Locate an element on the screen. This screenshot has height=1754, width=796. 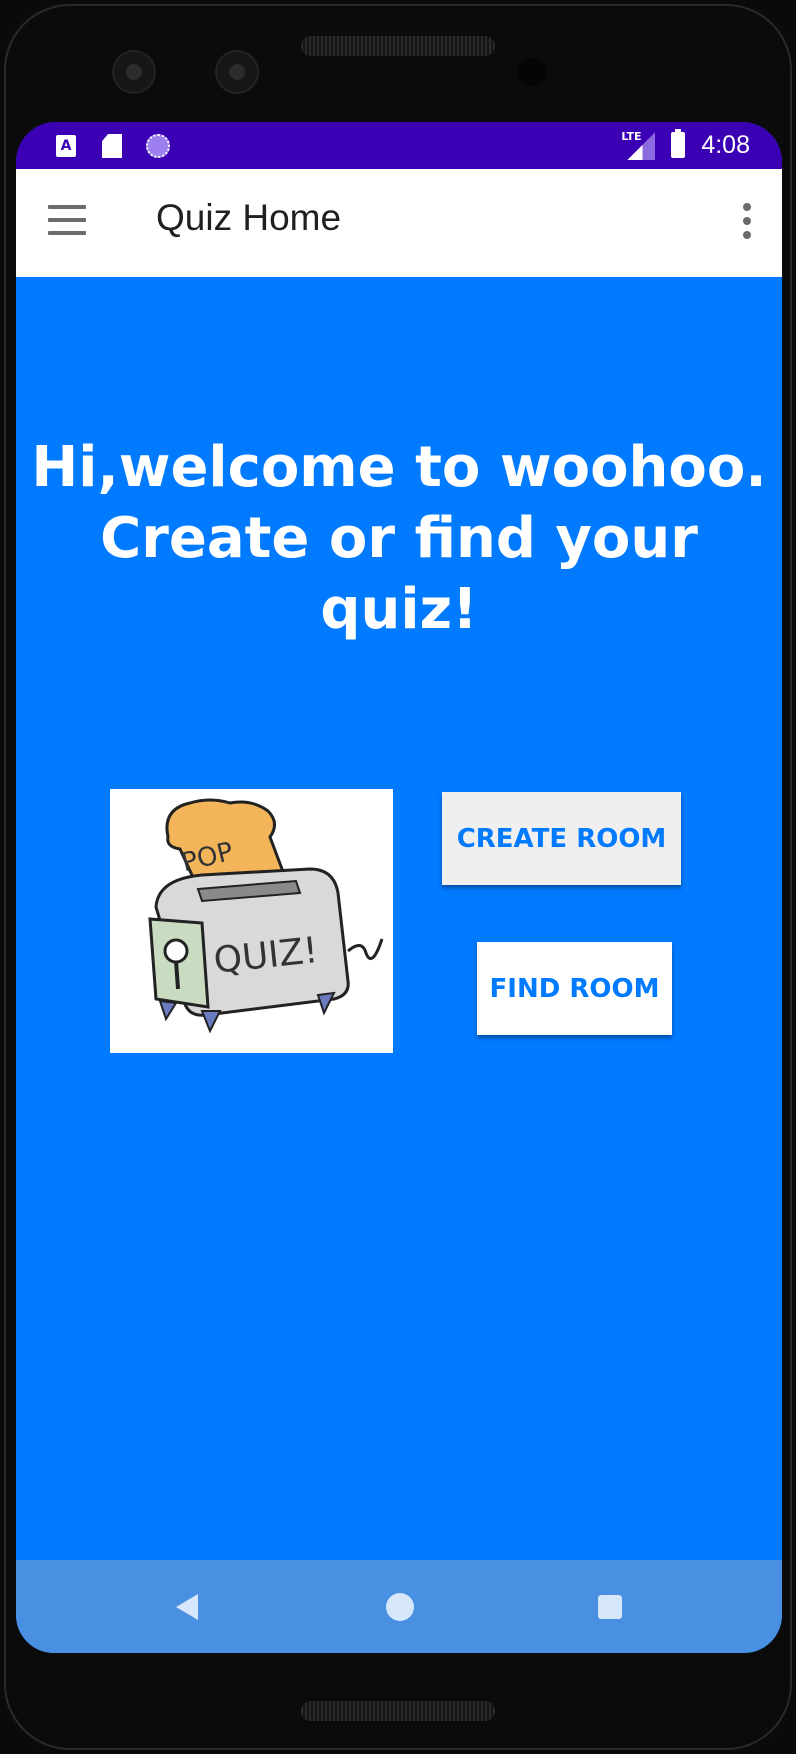
battery-icon is located at coordinates (678, 143).